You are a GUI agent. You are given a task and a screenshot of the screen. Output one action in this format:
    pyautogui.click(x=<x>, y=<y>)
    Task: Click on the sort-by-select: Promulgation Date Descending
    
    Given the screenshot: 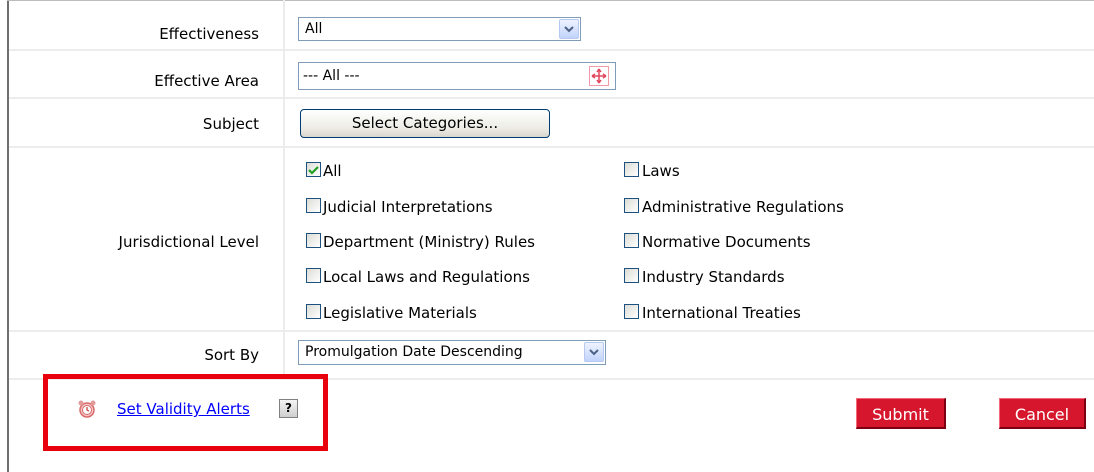 What is the action you would take?
    pyautogui.click(x=452, y=352)
    